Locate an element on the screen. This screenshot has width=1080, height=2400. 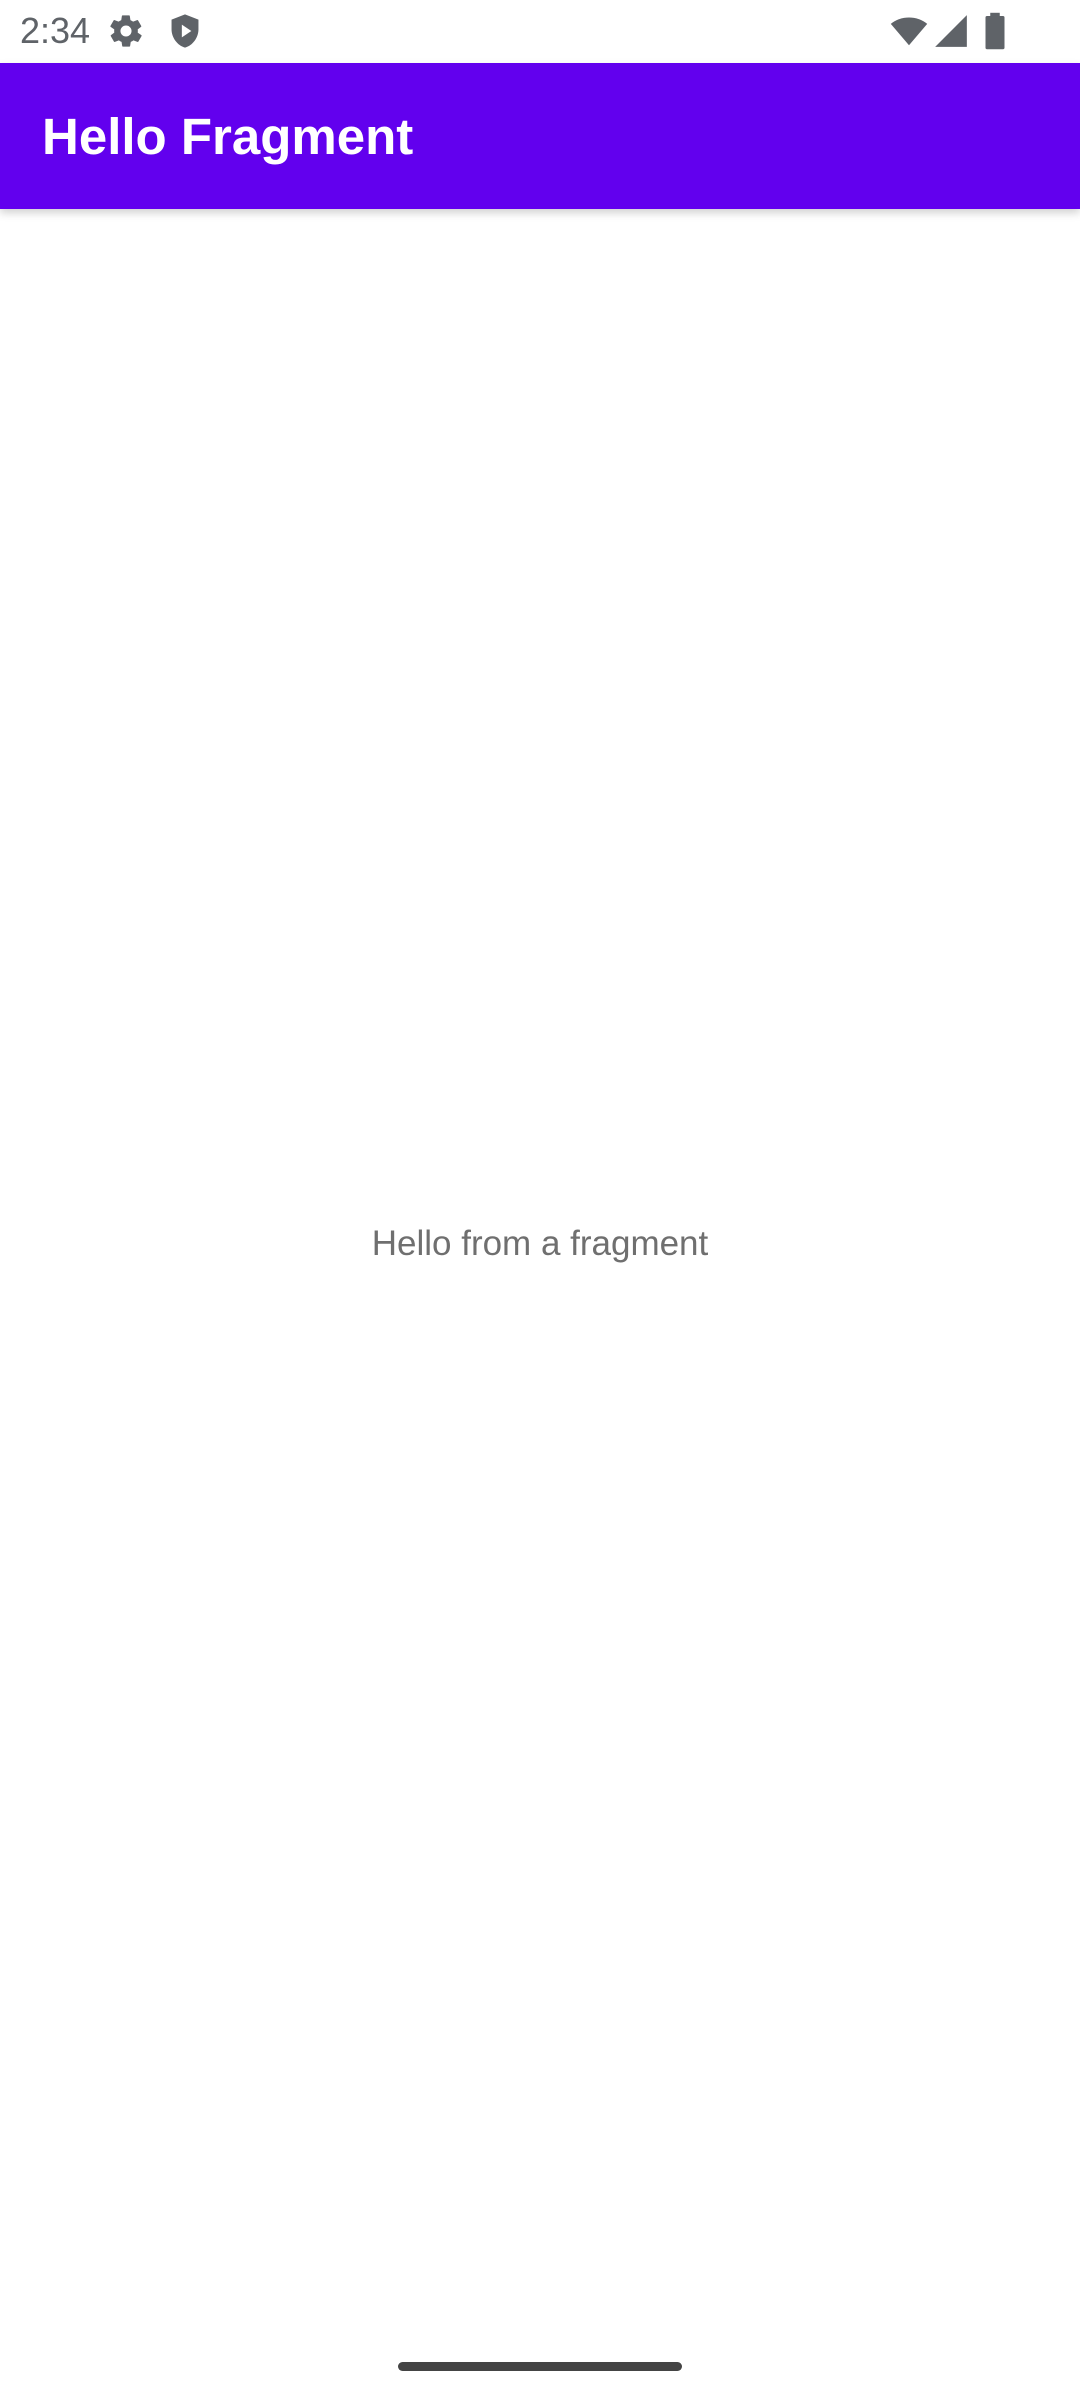
status-bar: 2:34 is located at coordinates (540, 31).